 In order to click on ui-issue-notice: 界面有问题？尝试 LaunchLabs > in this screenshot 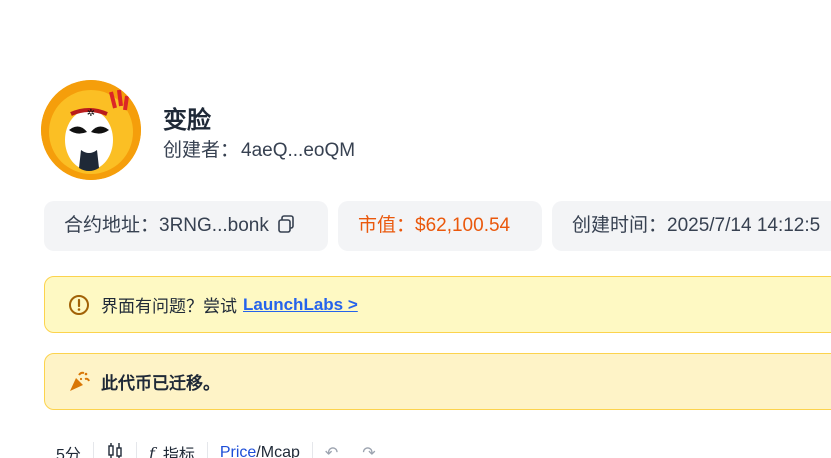, I will do `click(437, 304)`.